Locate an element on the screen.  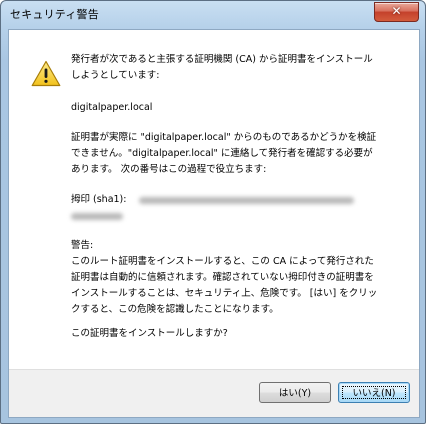
button-bar: はい(Y) いいえ(N) is located at coordinates (214, 393).